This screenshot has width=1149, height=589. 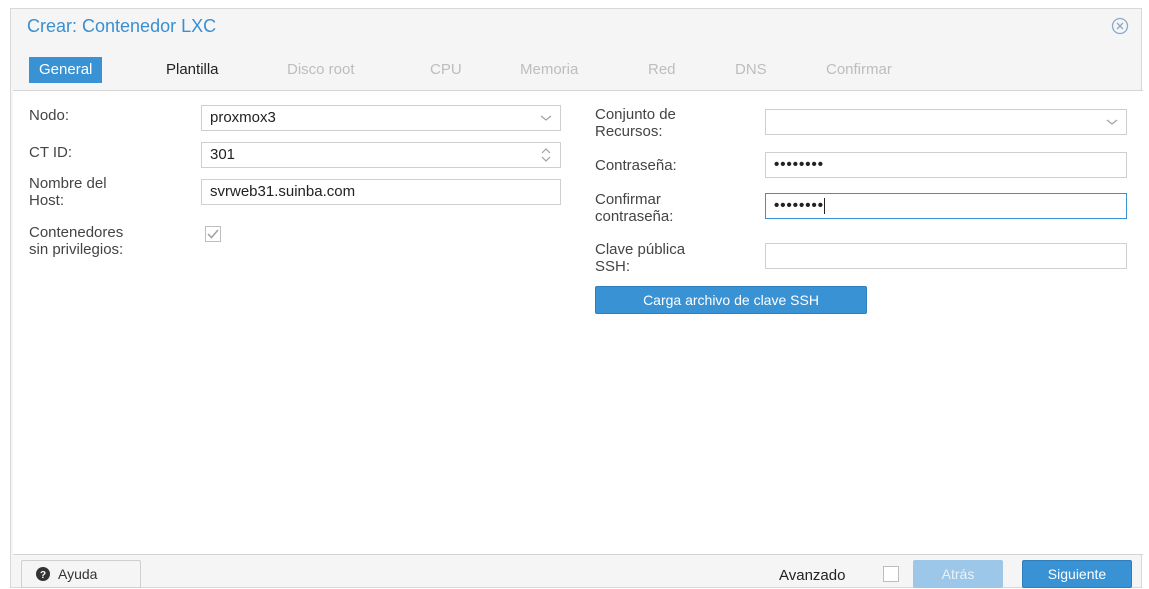 What do you see at coordinates (636, 165) in the screenshot?
I see `password-label: Contraseña:` at bounding box center [636, 165].